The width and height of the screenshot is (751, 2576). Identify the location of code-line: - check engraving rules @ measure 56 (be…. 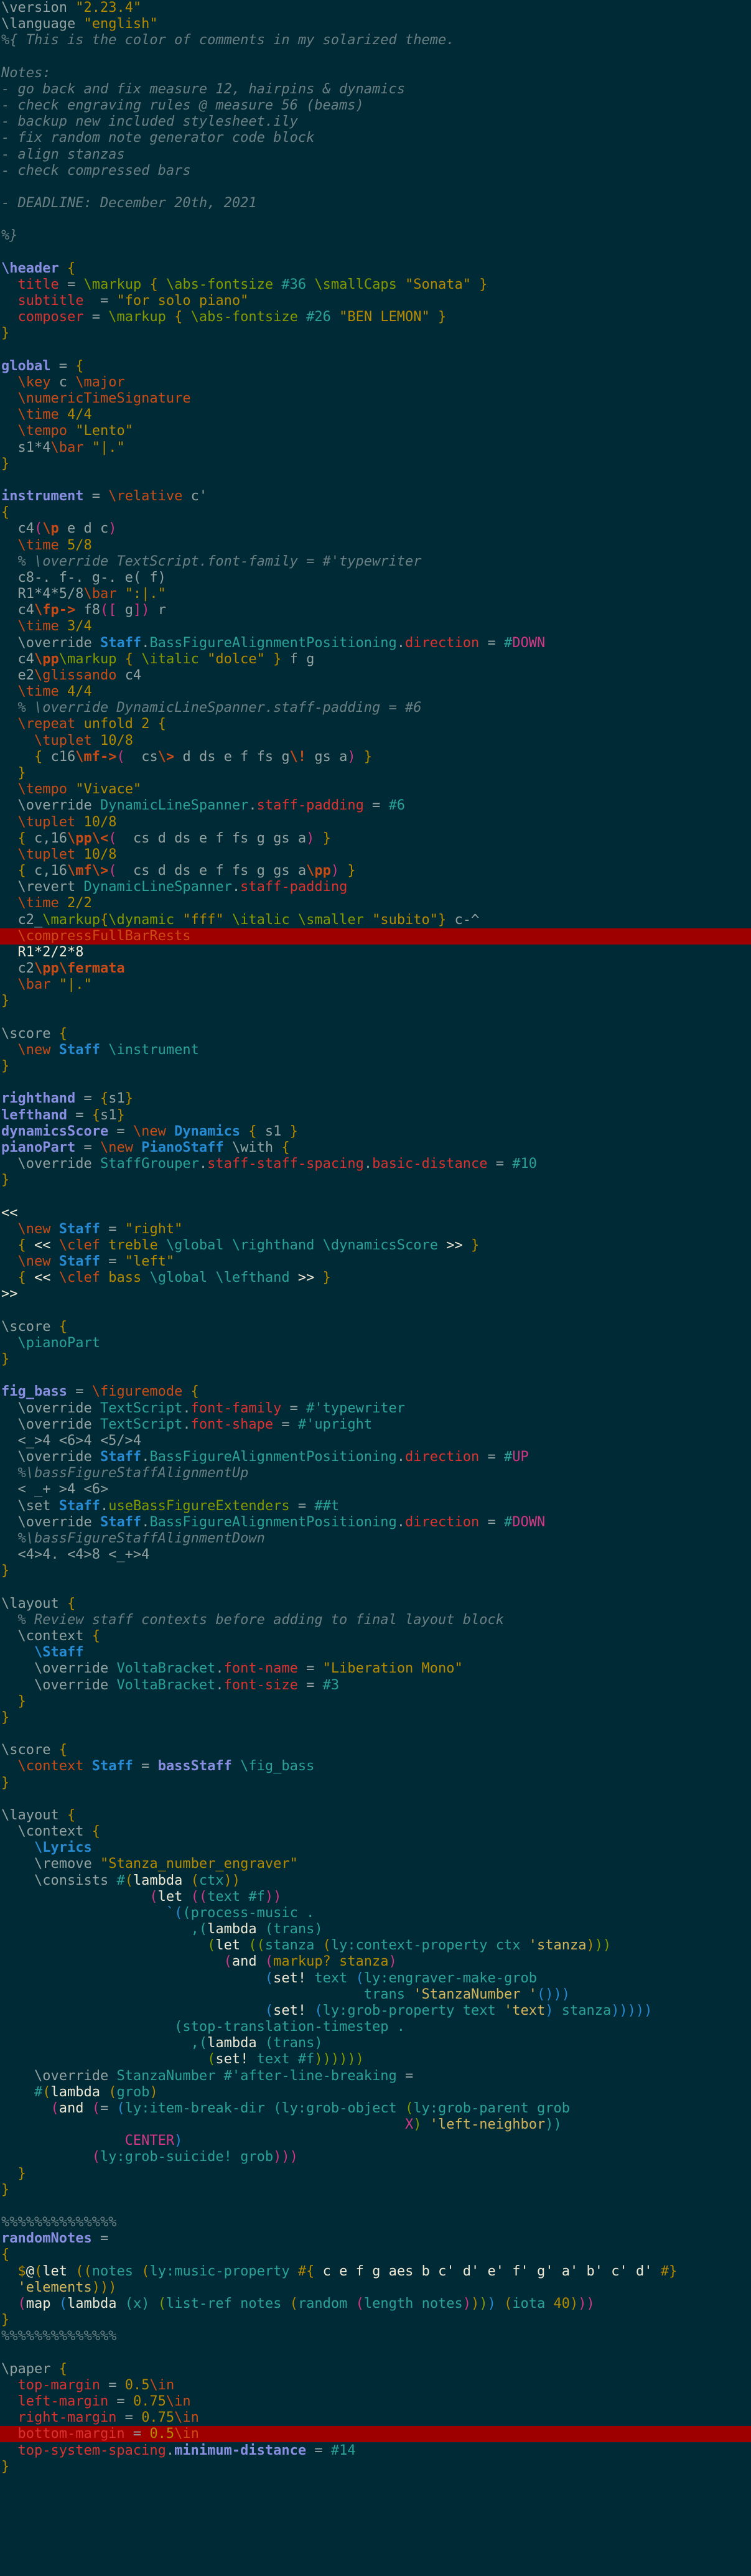
(375, 106).